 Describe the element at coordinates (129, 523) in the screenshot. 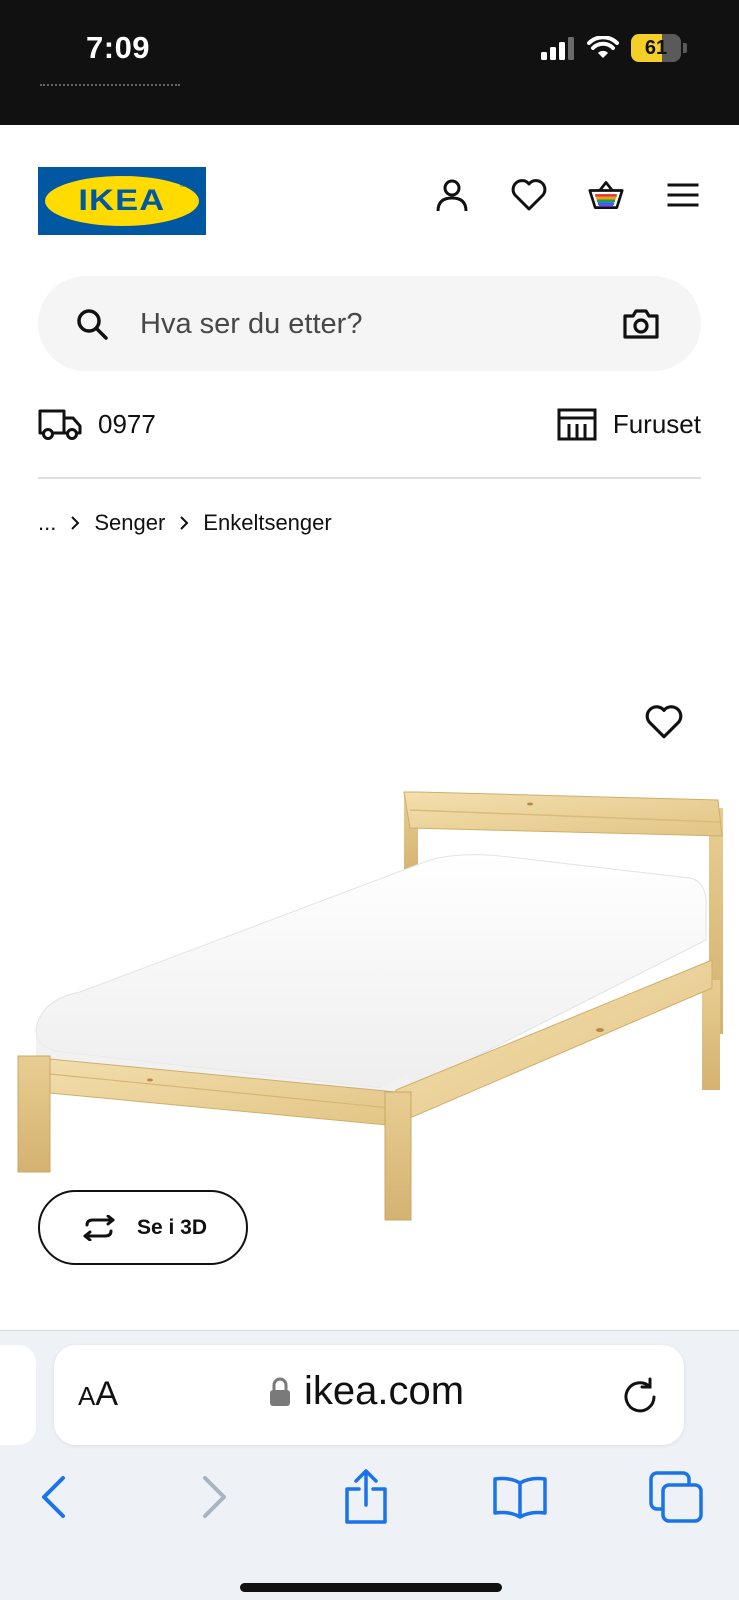

I see `breadcrumb-item-senger: Senger` at that location.